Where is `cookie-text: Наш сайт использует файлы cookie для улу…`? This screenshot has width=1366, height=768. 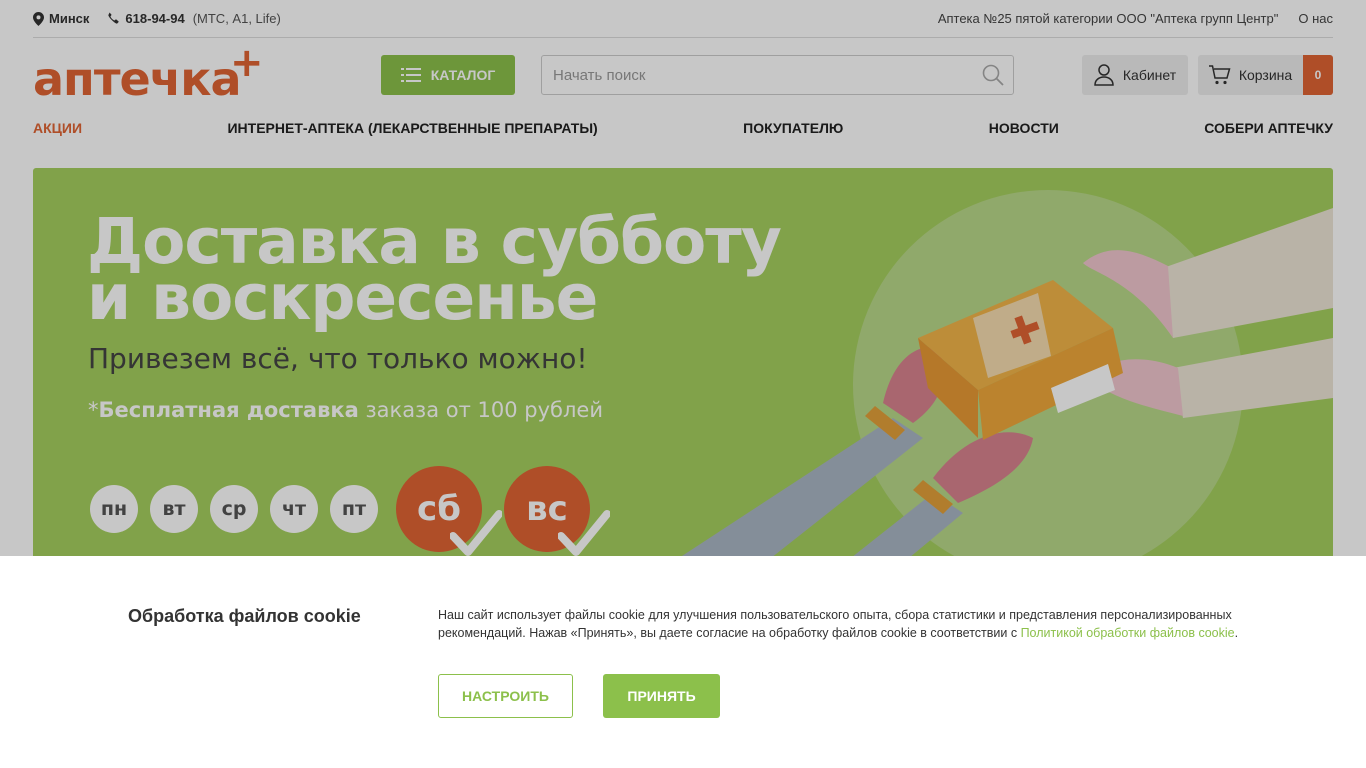
cookie-text: Наш сайт использует файлы cookie для улу… is located at coordinates (848, 624).